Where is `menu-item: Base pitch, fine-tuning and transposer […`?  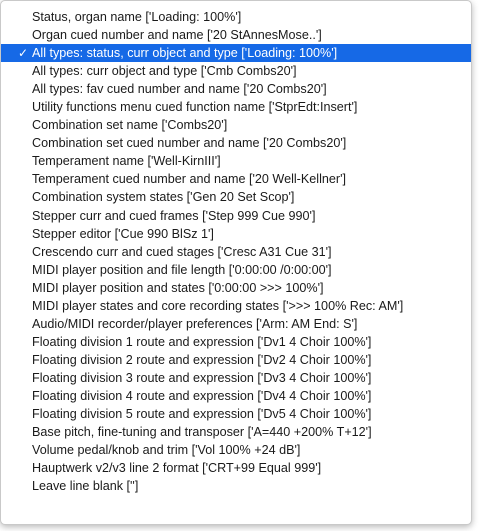 menu-item: Base pitch, fine-tuning and transposer [… is located at coordinates (236, 432).